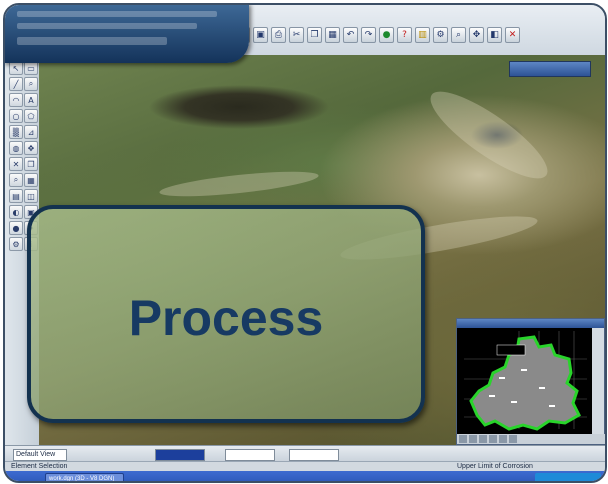 Image resolution: width=608 pixels, height=484 pixels. What do you see at coordinates (494, 35) in the screenshot?
I see `layers-icon: ◧` at bounding box center [494, 35].